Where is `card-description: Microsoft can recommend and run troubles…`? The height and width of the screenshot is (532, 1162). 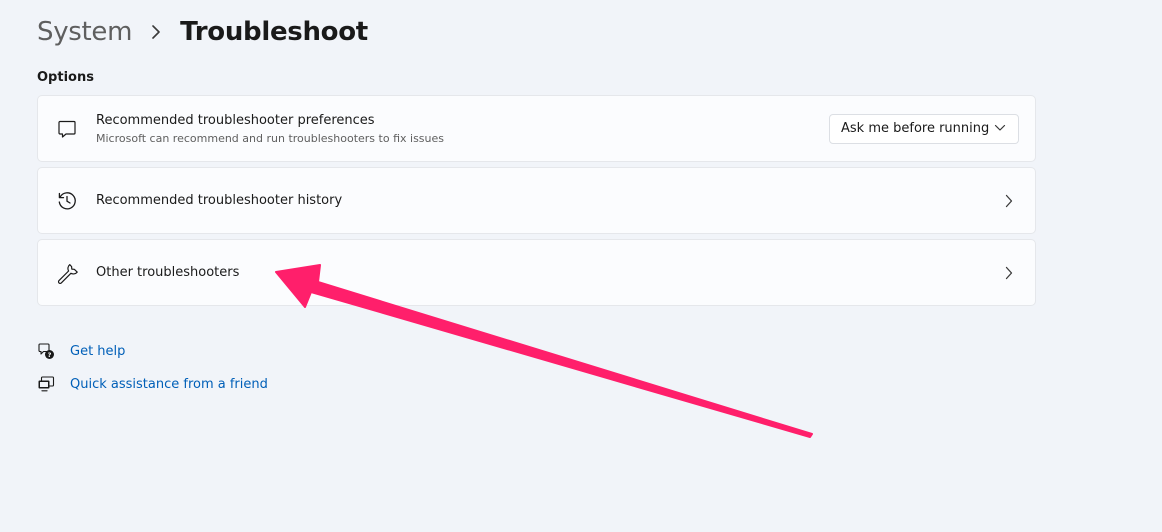
card-description: Microsoft can recommend and run troubles… is located at coordinates (270, 138).